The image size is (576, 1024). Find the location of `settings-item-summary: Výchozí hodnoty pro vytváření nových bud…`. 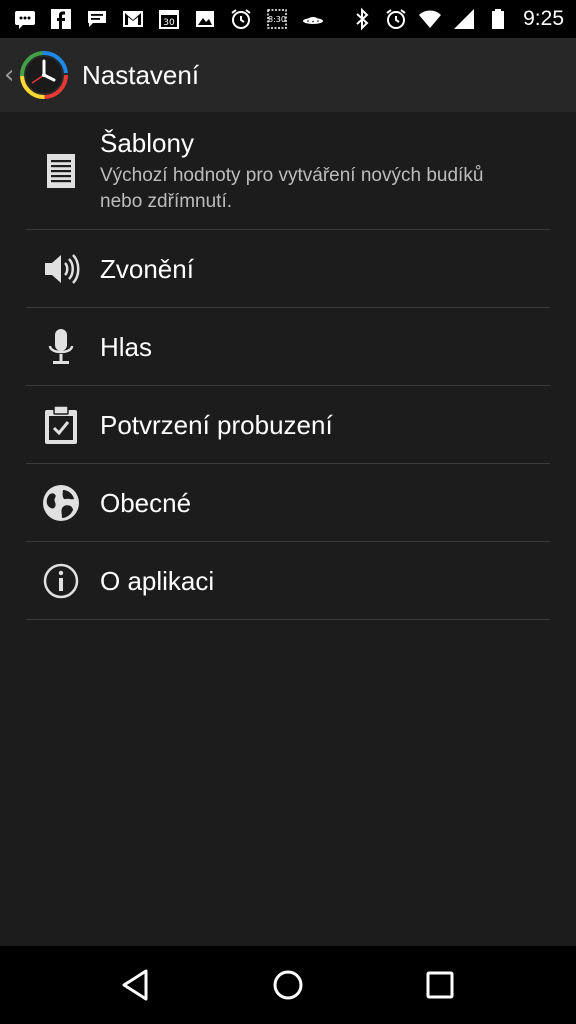

settings-item-summary: Výchozí hodnoty pro vytváření nových bud… is located at coordinates (292, 188).